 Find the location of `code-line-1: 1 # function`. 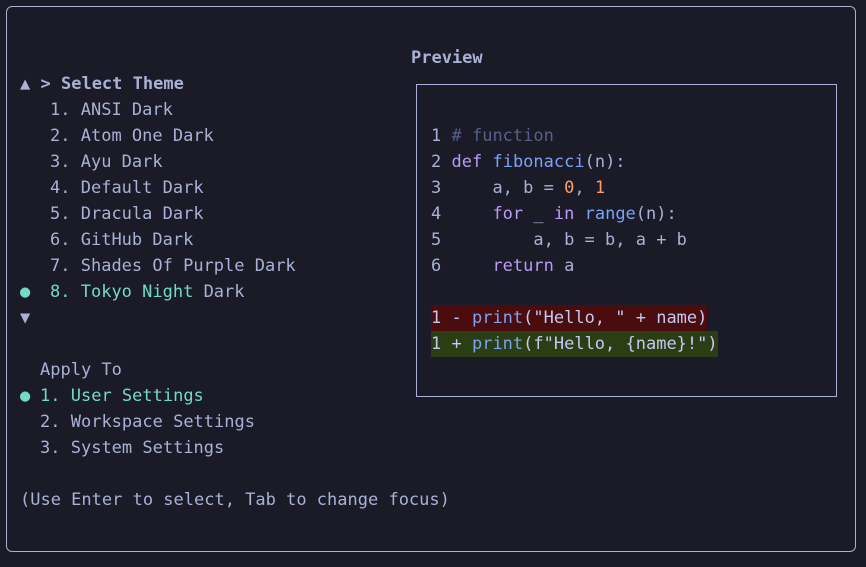

code-line-1: 1 # function is located at coordinates (492, 136).